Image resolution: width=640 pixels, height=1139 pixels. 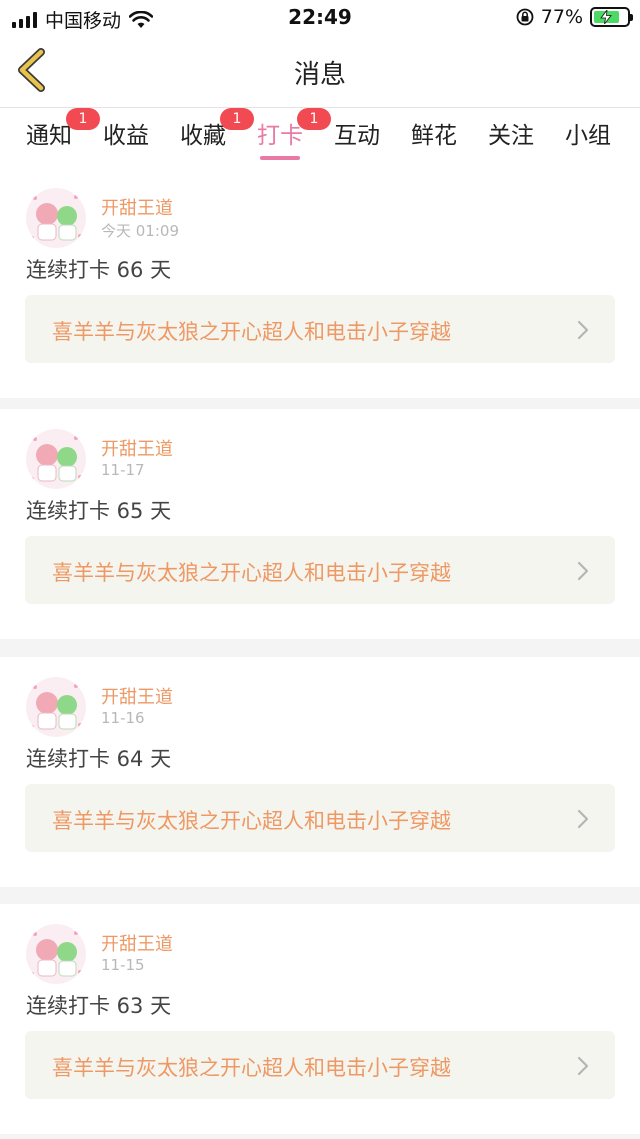 I want to click on tab-label: 打卡, so click(x=280, y=136).